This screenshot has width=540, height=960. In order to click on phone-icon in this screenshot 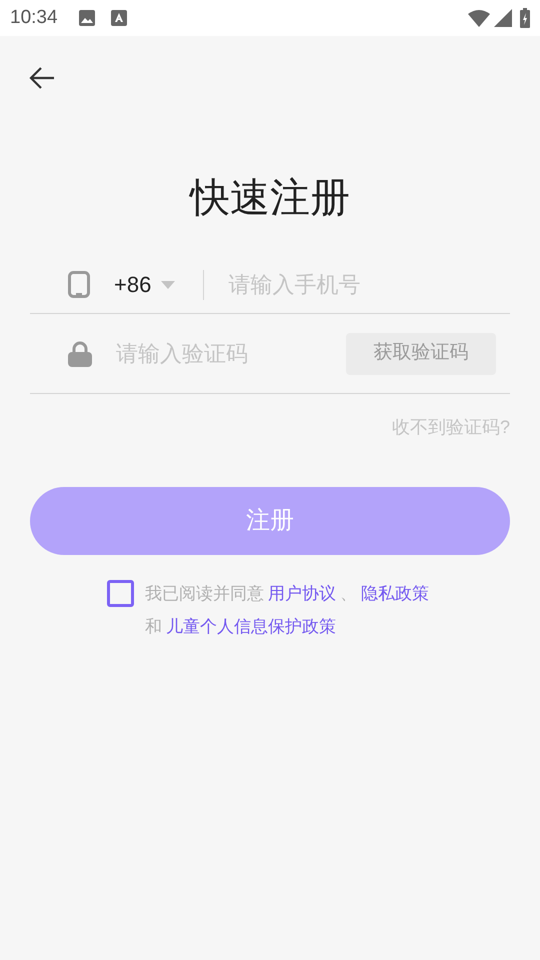, I will do `click(79, 284)`.